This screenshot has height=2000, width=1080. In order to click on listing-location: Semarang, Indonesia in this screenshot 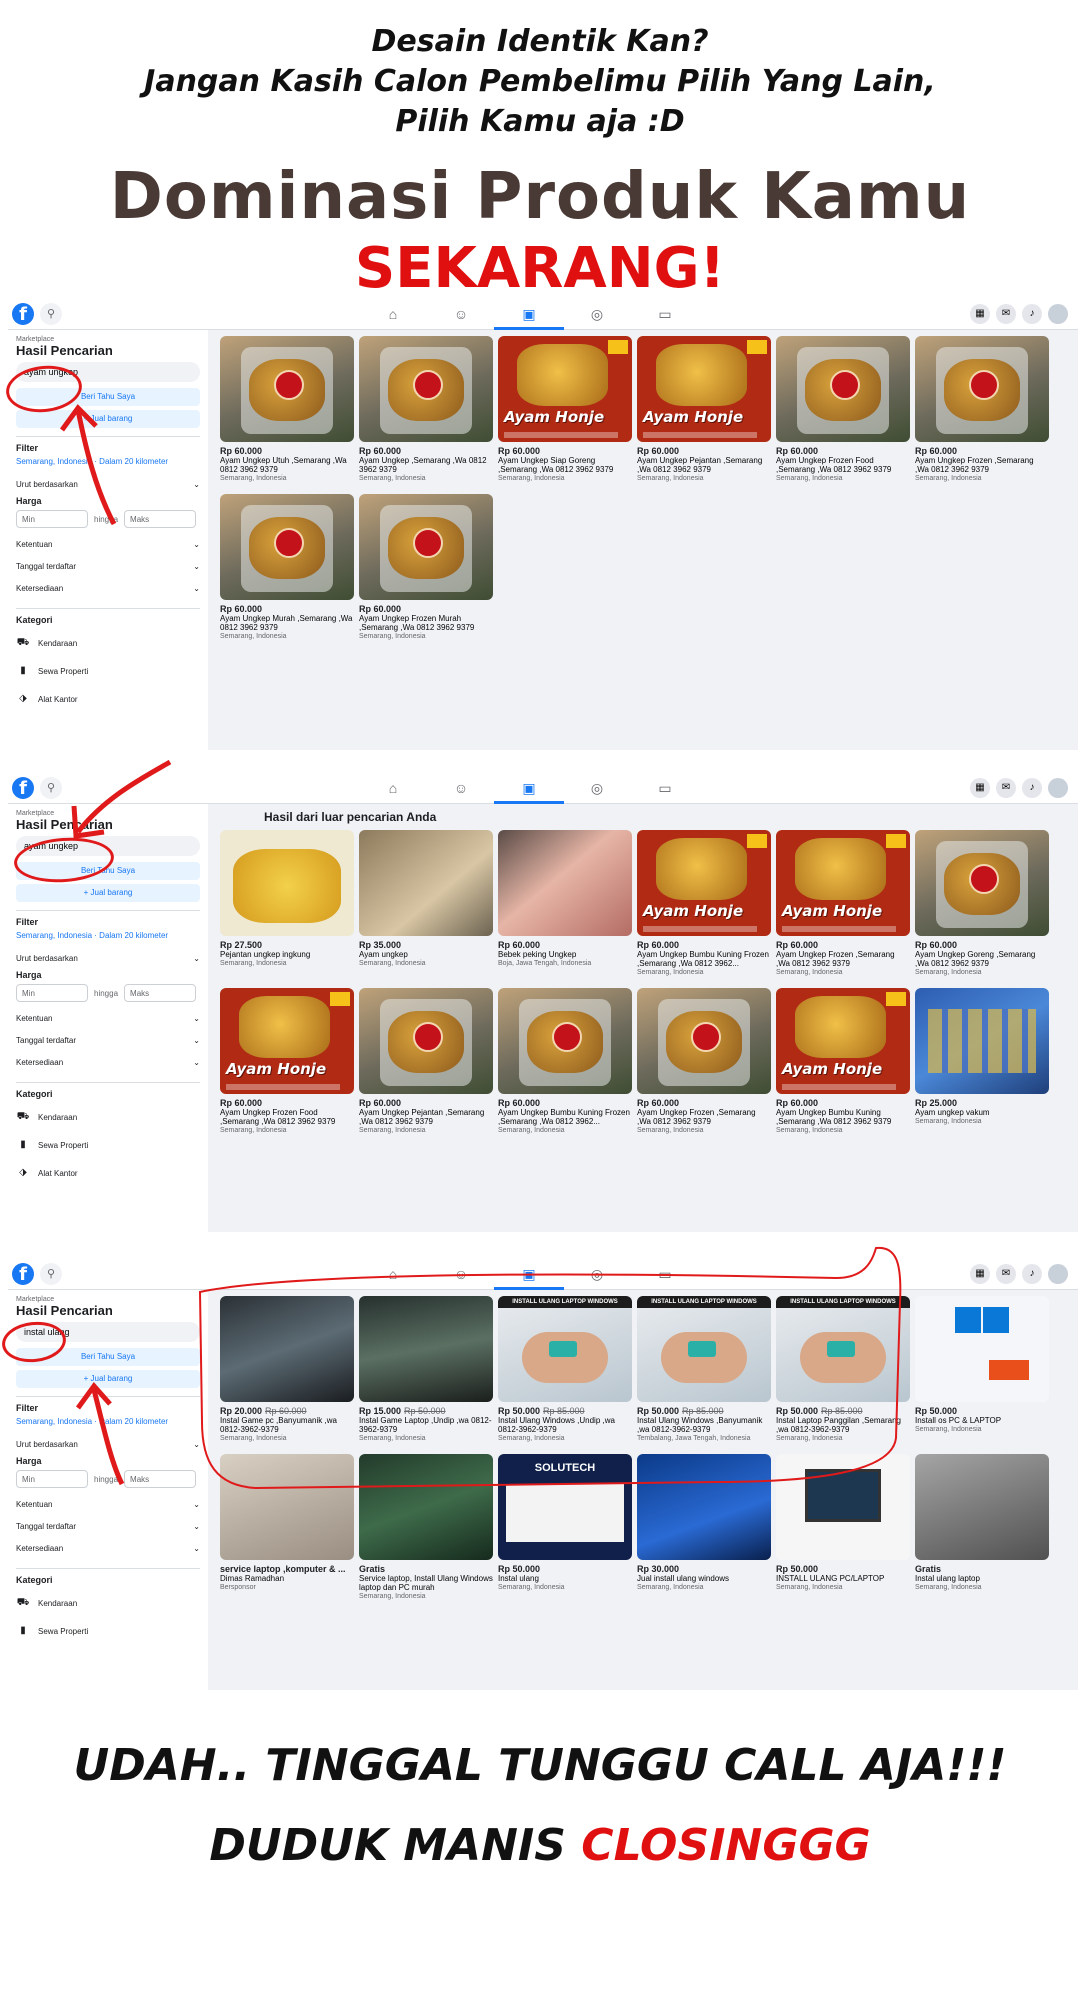, I will do `click(392, 636)`.